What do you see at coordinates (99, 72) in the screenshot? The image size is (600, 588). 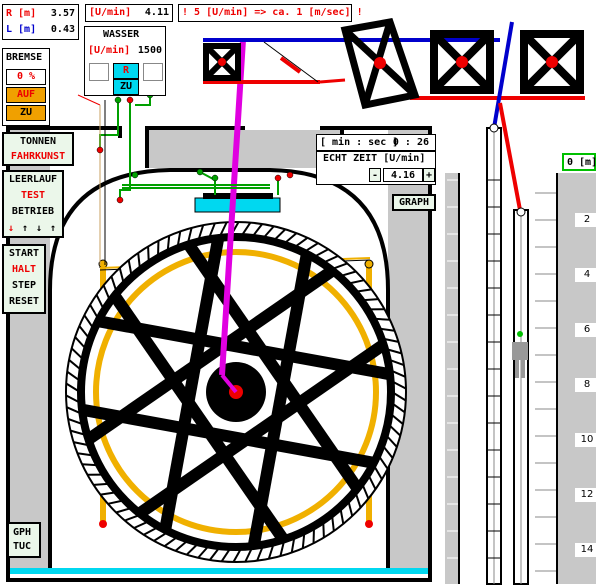 I see `water-left-slot` at bounding box center [99, 72].